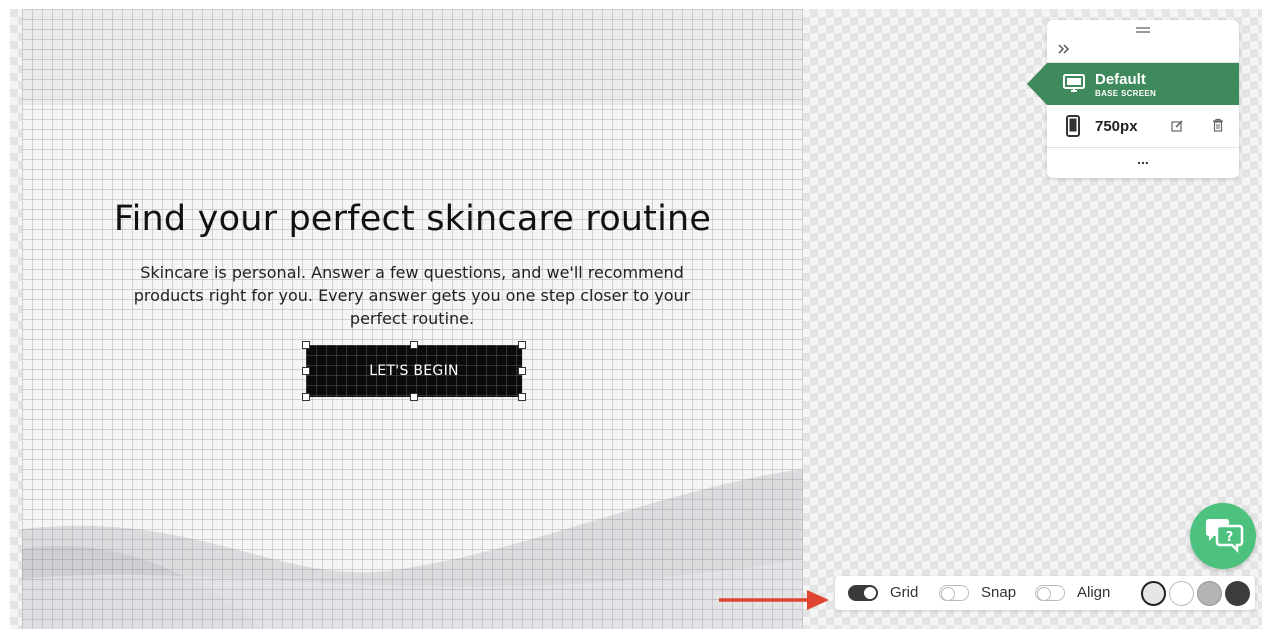 This screenshot has height=631, width=1271. I want to click on resize-handle-ml, so click(306, 371).